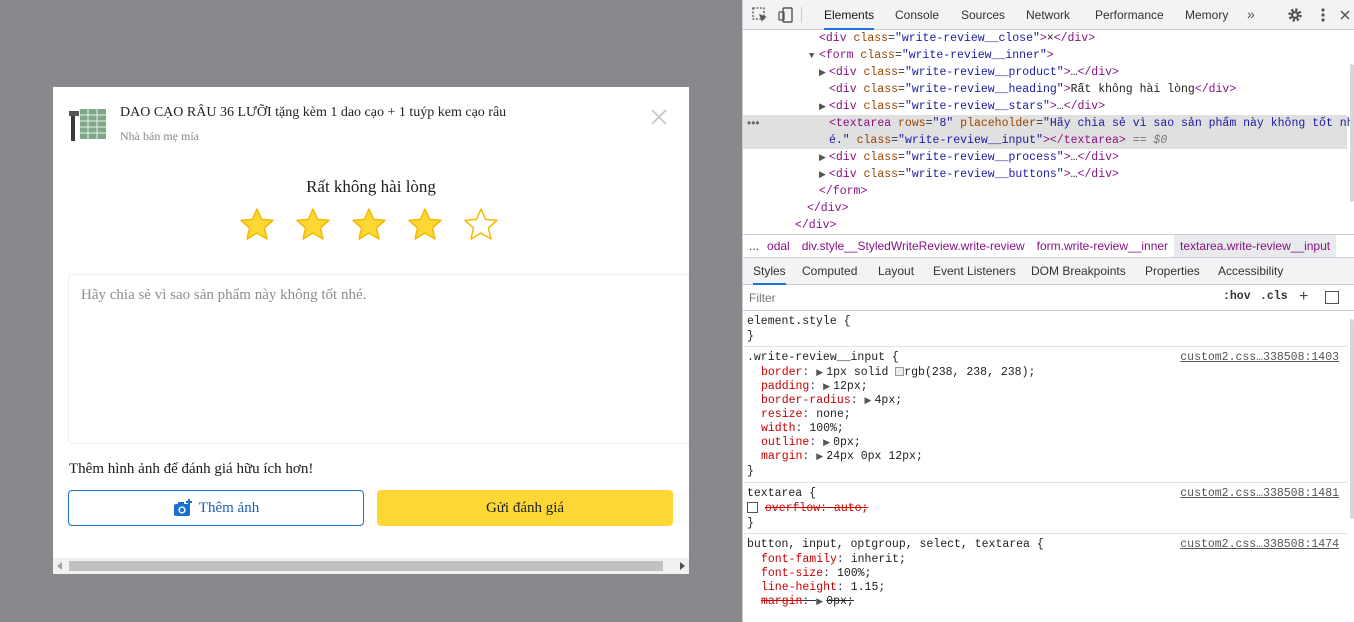 This screenshot has height=622, width=1354. Describe the element at coordinates (842, 457) in the screenshot. I see `style-property: margin: ▶ 24px 0px 12px;` at that location.